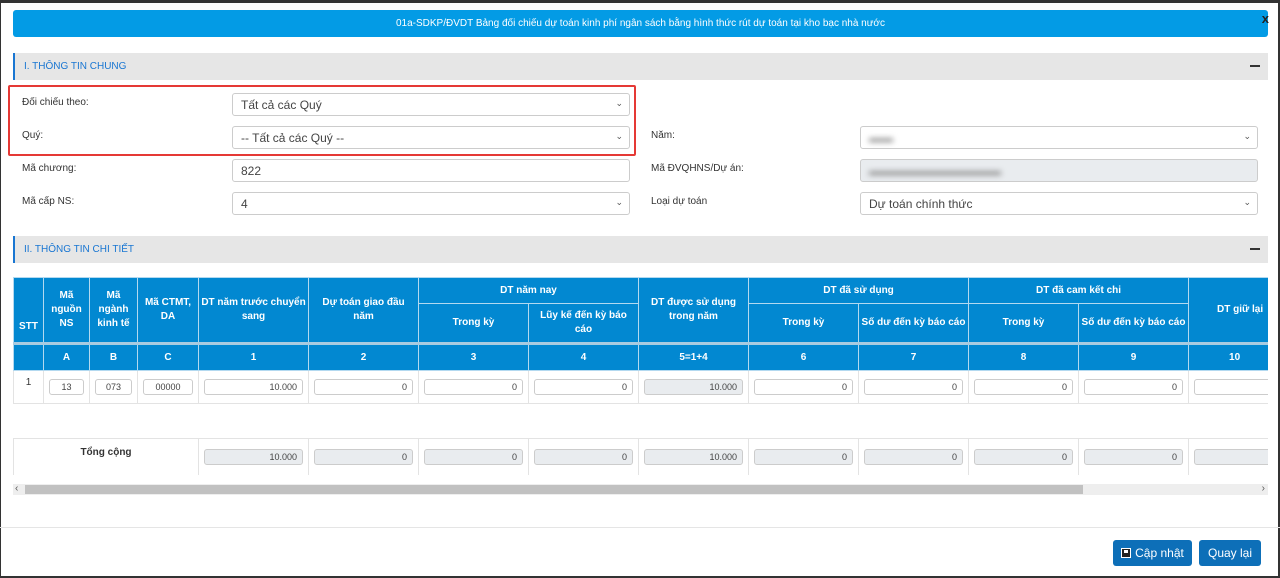 The height and width of the screenshot is (578, 1280). Describe the element at coordinates (28, 356) in the screenshot. I see `col-number` at that location.